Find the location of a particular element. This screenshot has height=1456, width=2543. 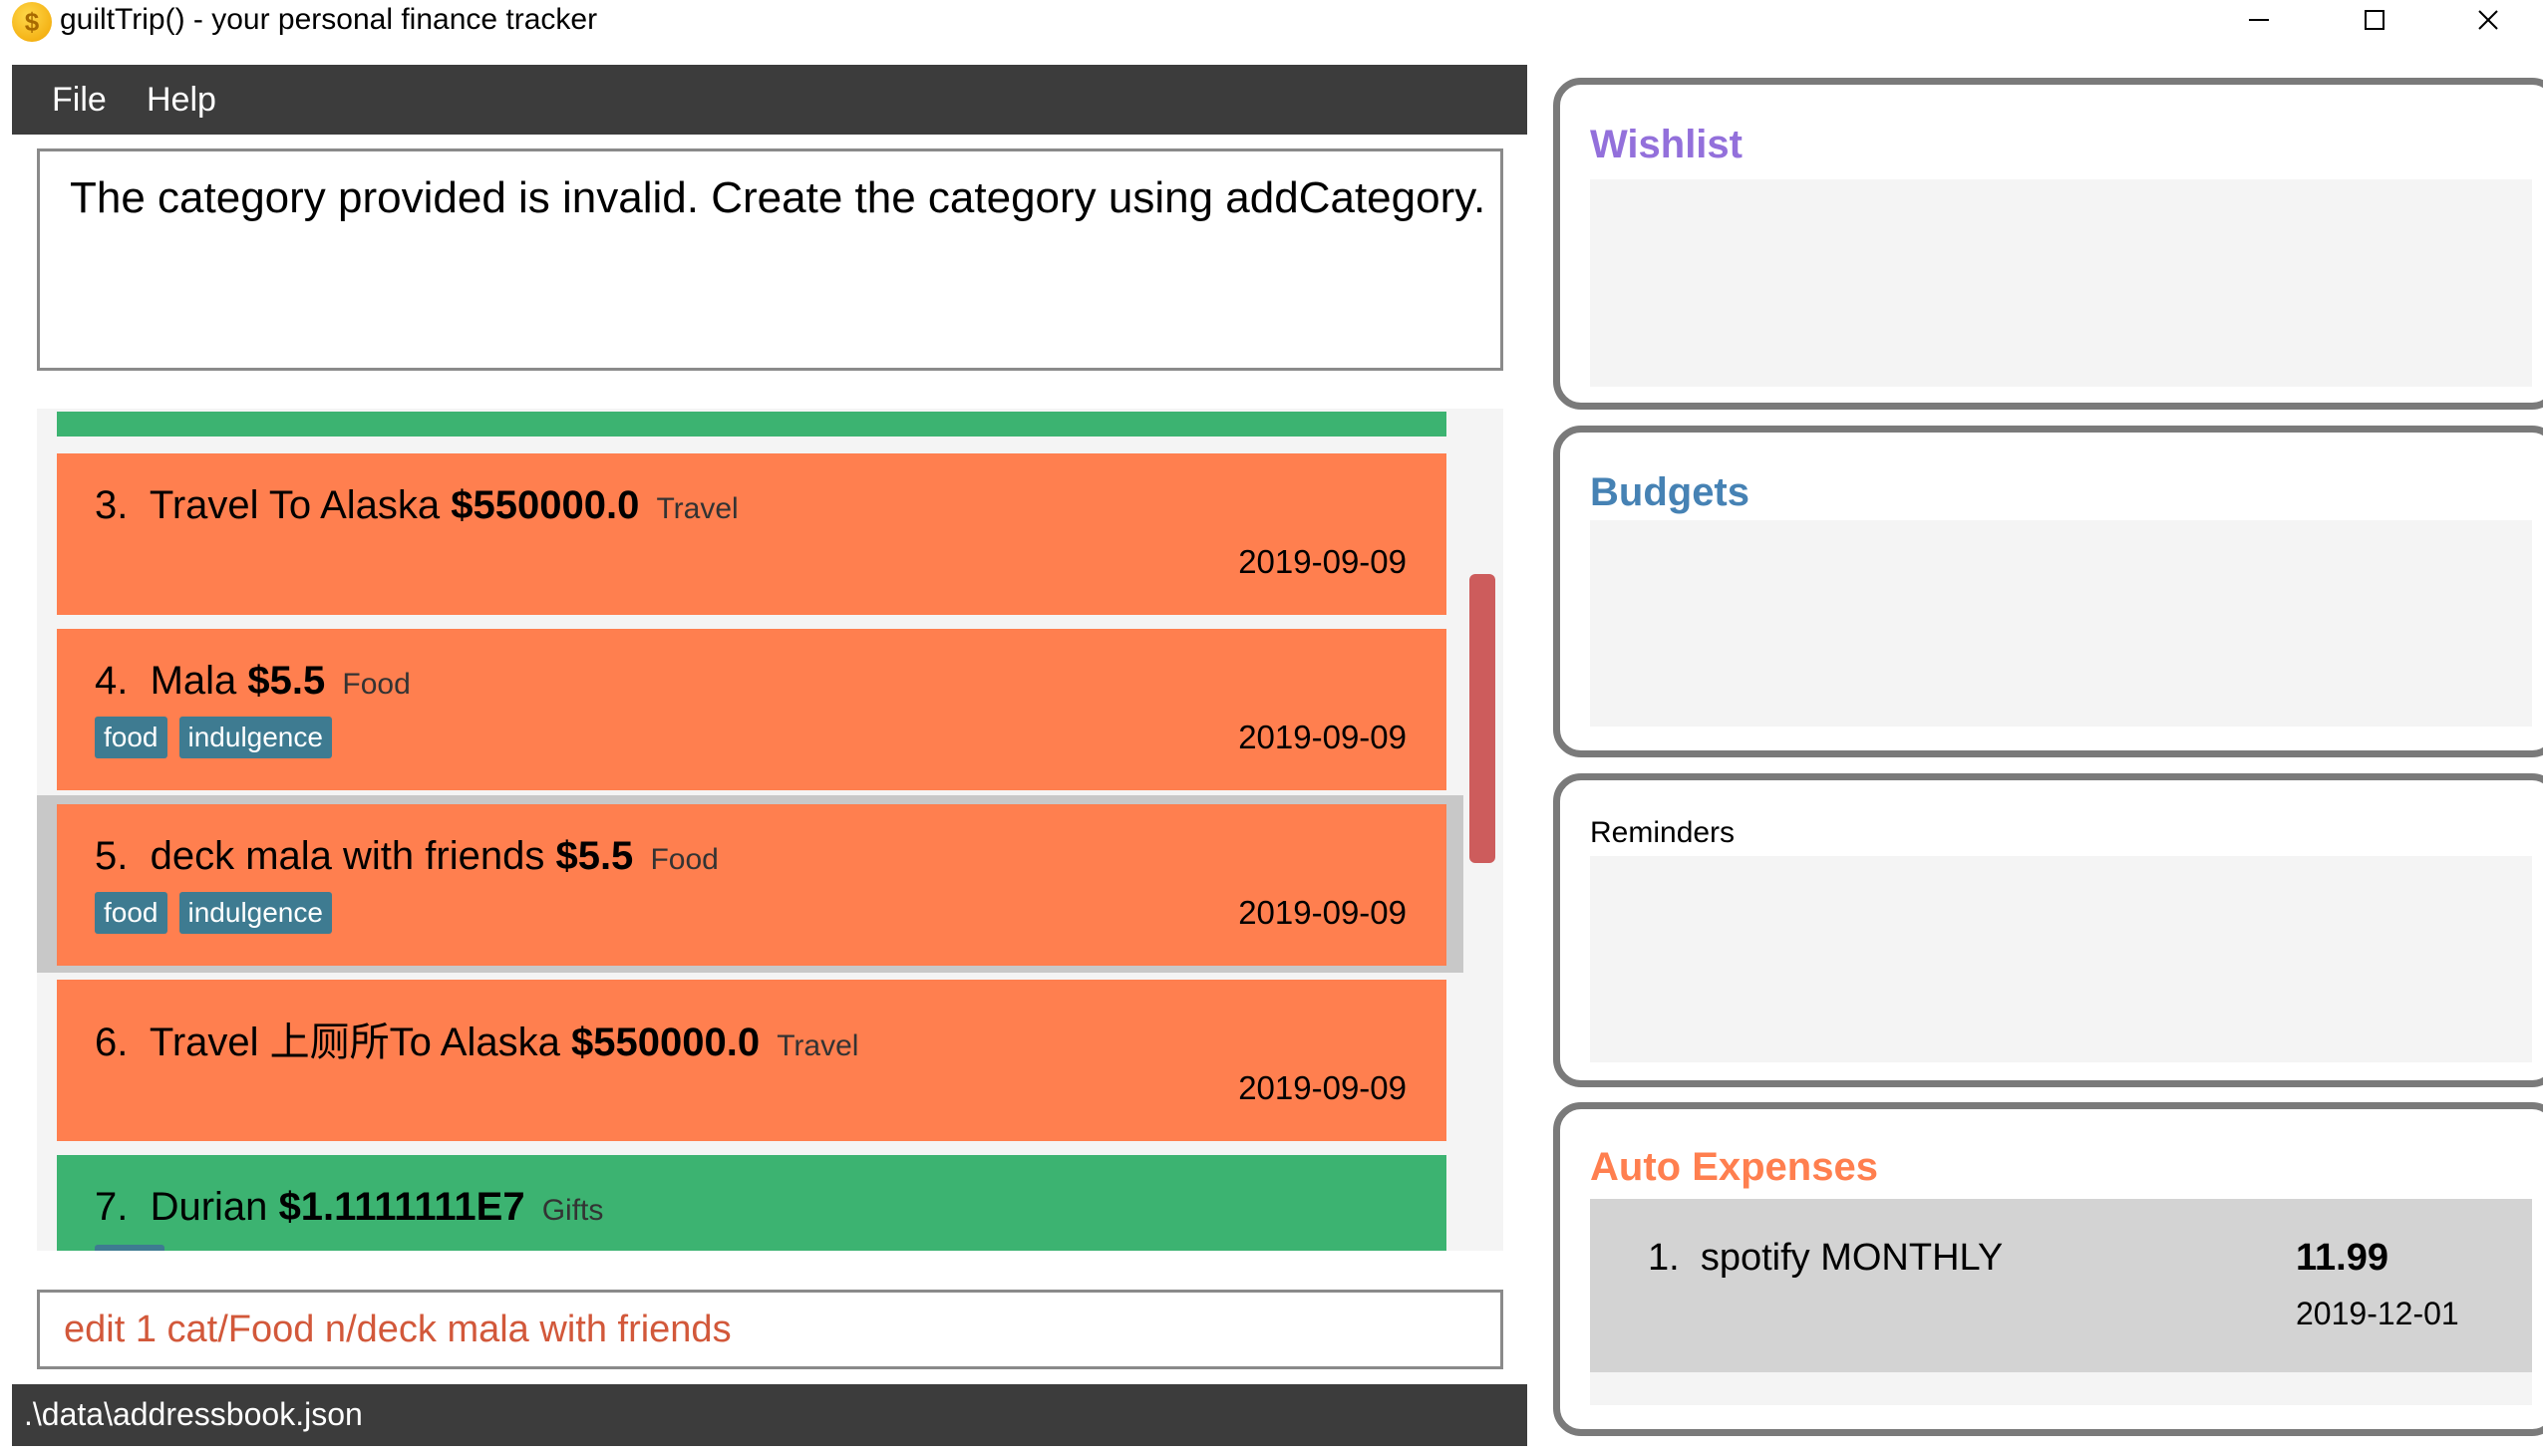

expense-name: Travel To Alaska is located at coordinates (295, 505).